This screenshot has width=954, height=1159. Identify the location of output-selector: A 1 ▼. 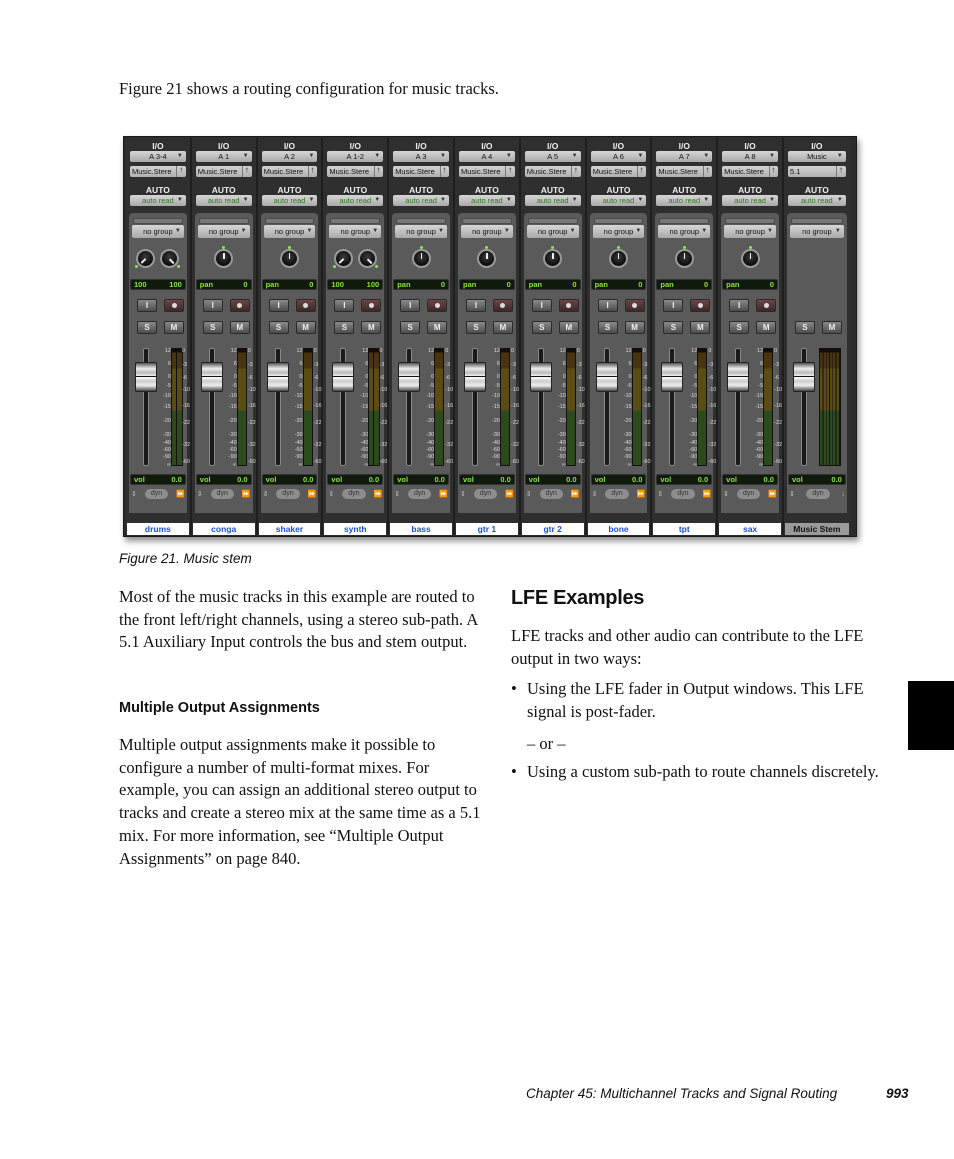
(223, 156).